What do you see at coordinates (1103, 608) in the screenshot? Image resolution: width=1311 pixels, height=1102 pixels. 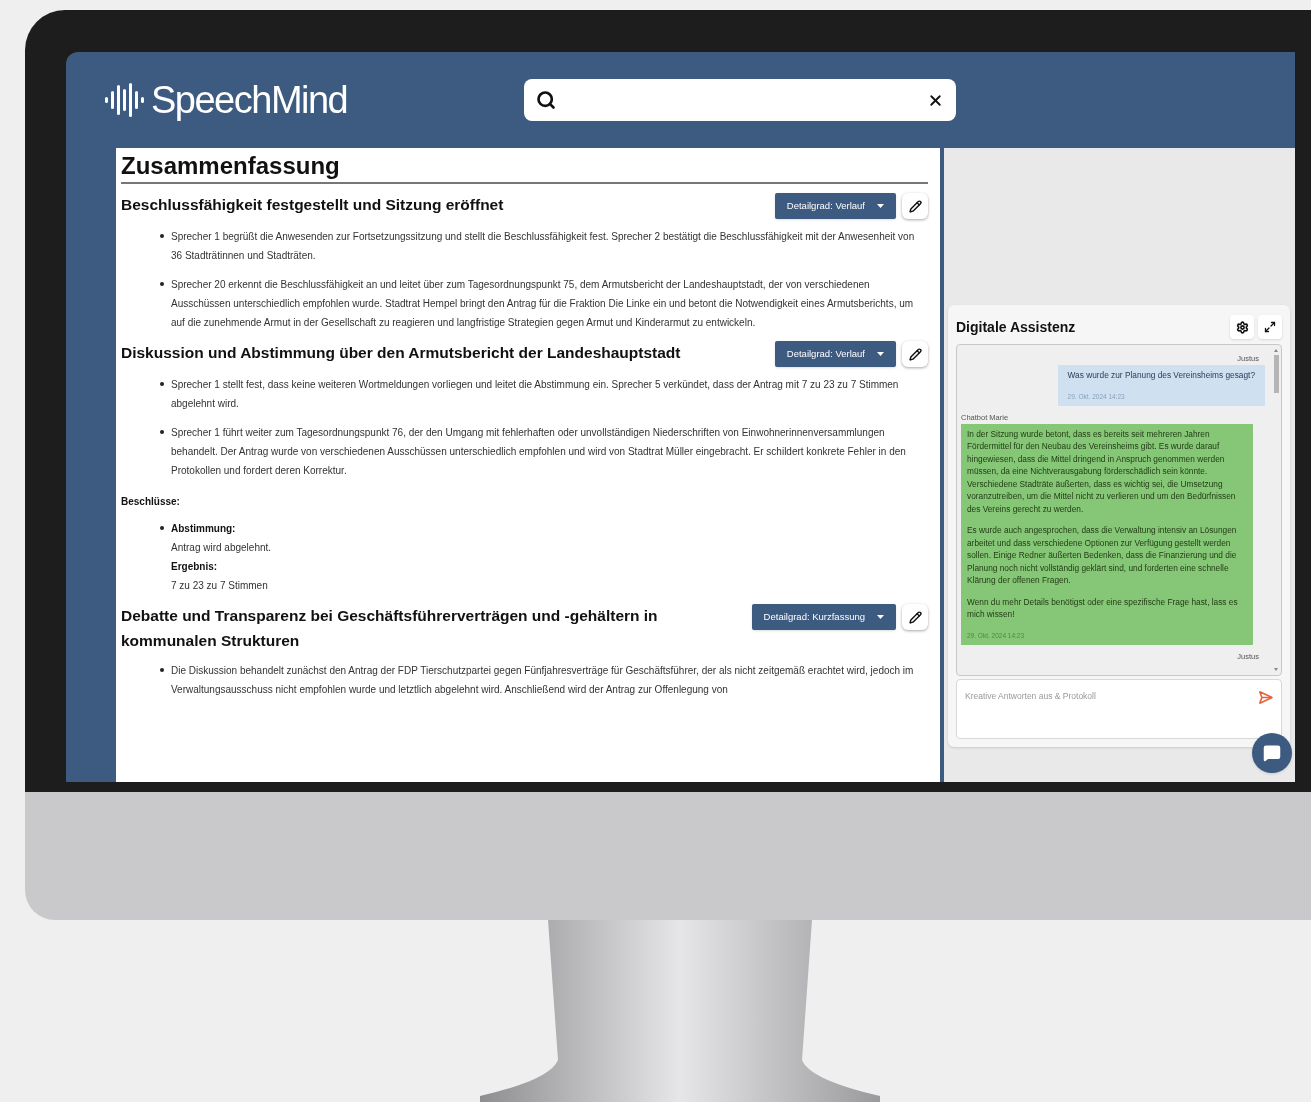 I see `message-text: Wenn du mehr Details benötigst oder eine spezifische Frage hast, lass es mich wissen!` at bounding box center [1103, 608].